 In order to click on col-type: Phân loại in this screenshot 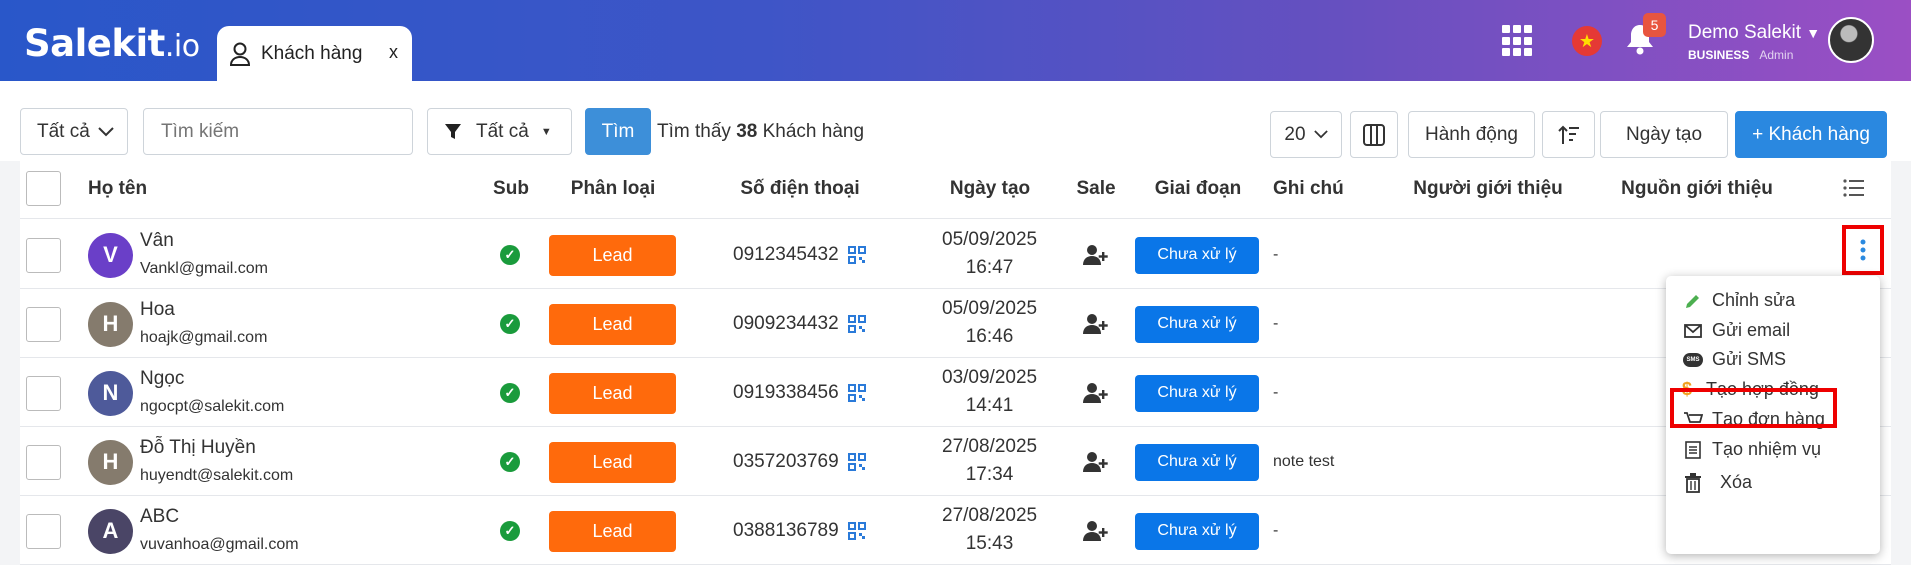, I will do `click(613, 189)`.